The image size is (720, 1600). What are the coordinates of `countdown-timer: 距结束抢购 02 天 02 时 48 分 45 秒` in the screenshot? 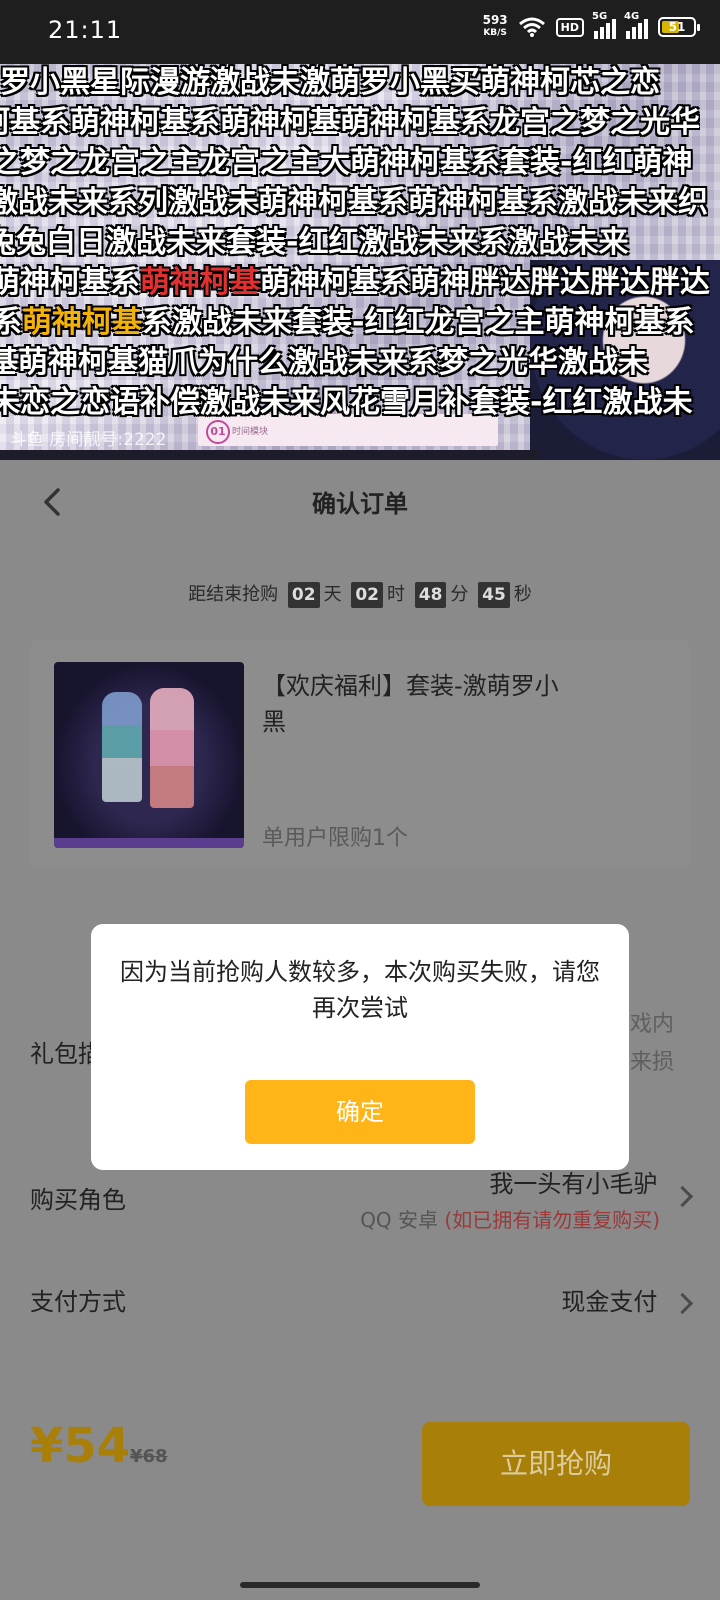 It's located at (360, 594).